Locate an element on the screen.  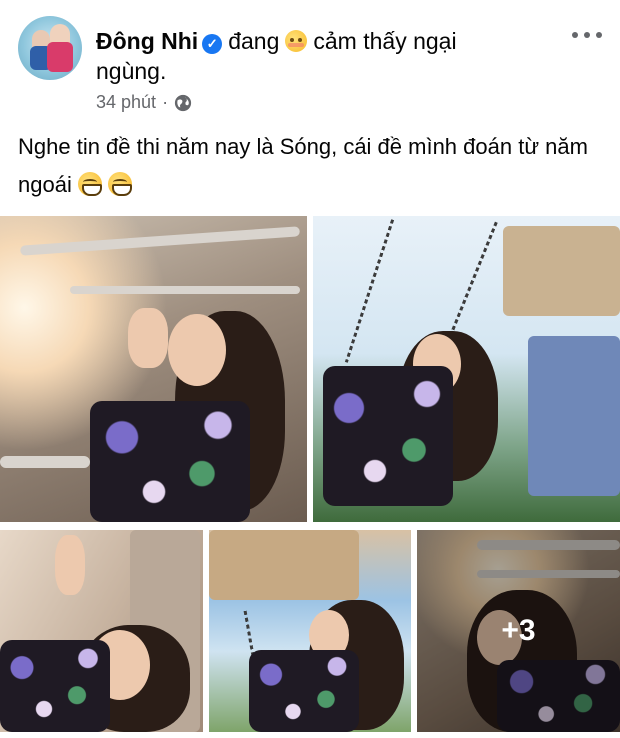
more-photos-count: +3 is located at coordinates (518, 630).